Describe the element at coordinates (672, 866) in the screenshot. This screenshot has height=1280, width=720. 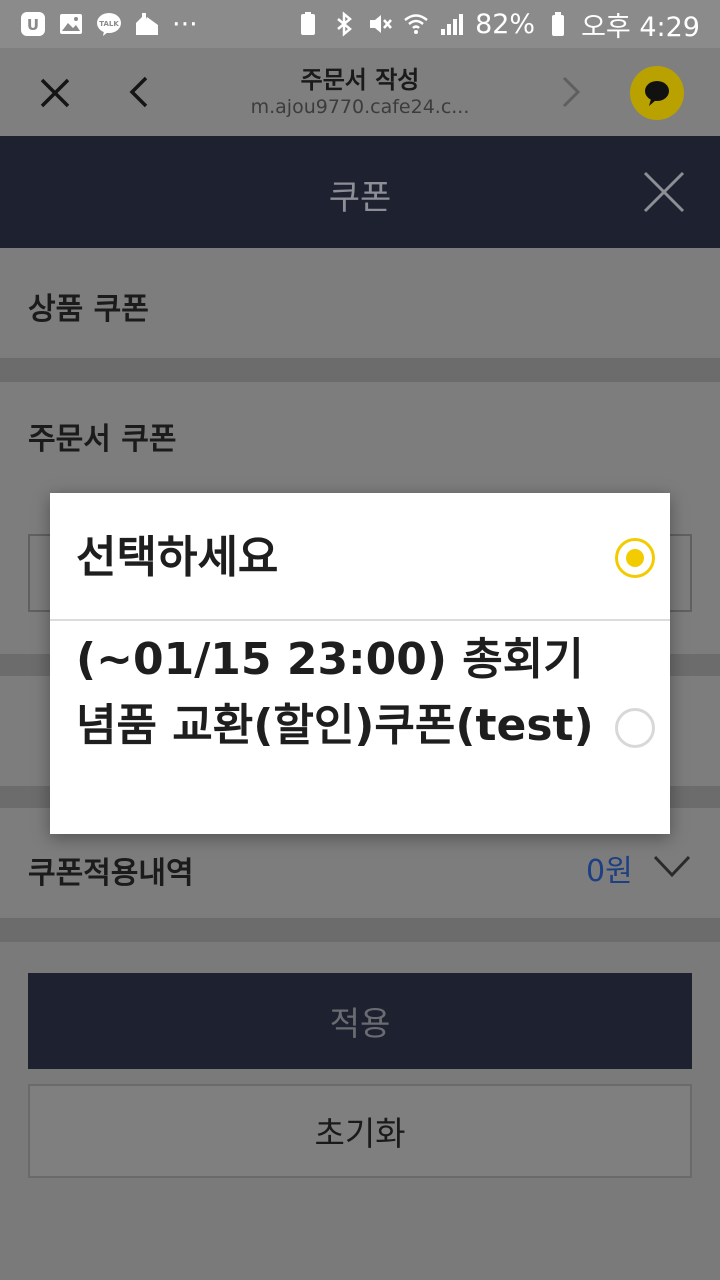
I see `chevron-down-icon` at that location.